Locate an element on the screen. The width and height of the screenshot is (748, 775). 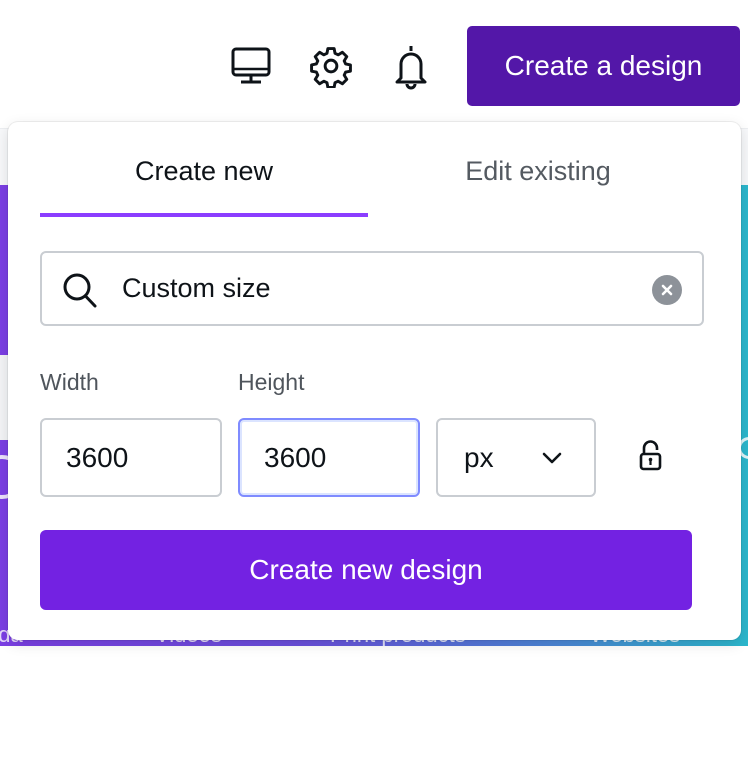
clear-search-button is located at coordinates (667, 290).